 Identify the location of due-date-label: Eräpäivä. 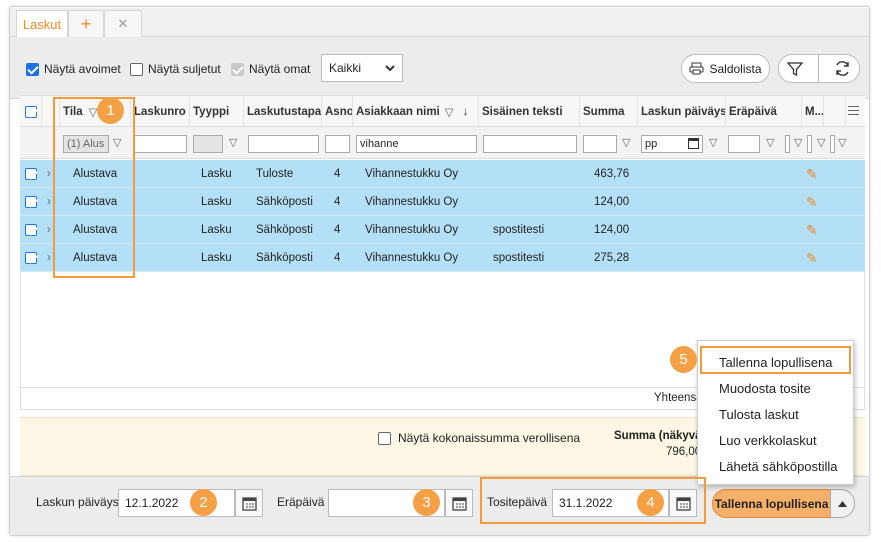
(301, 502).